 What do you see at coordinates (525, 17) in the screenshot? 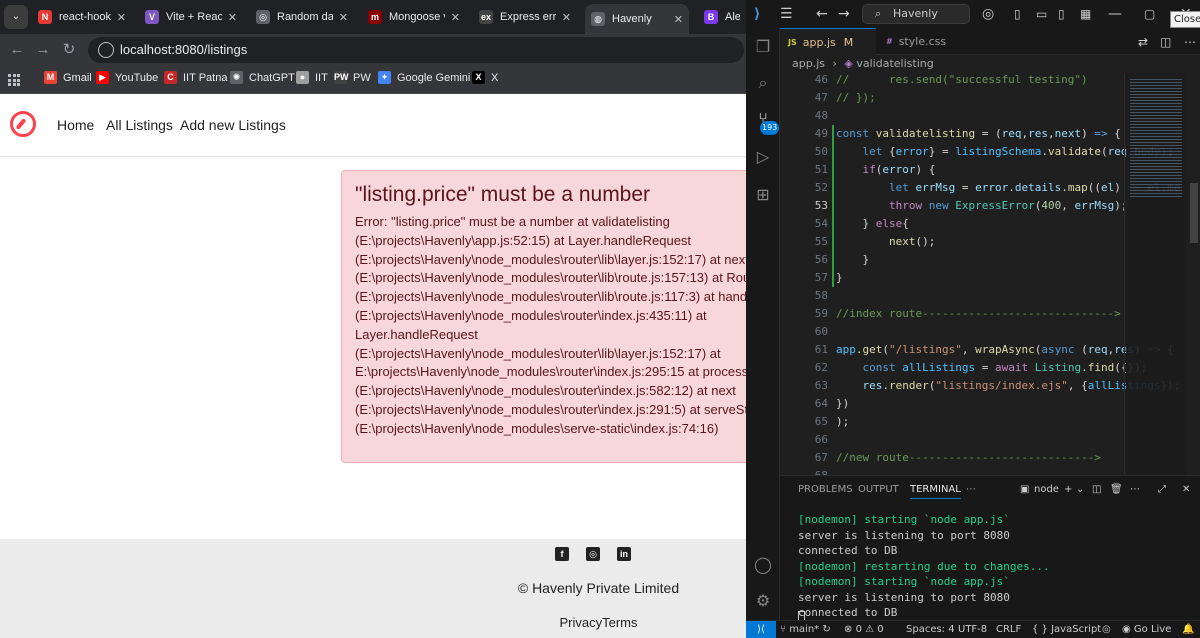
I see `browser-tab: ex Express error ✕` at bounding box center [525, 17].